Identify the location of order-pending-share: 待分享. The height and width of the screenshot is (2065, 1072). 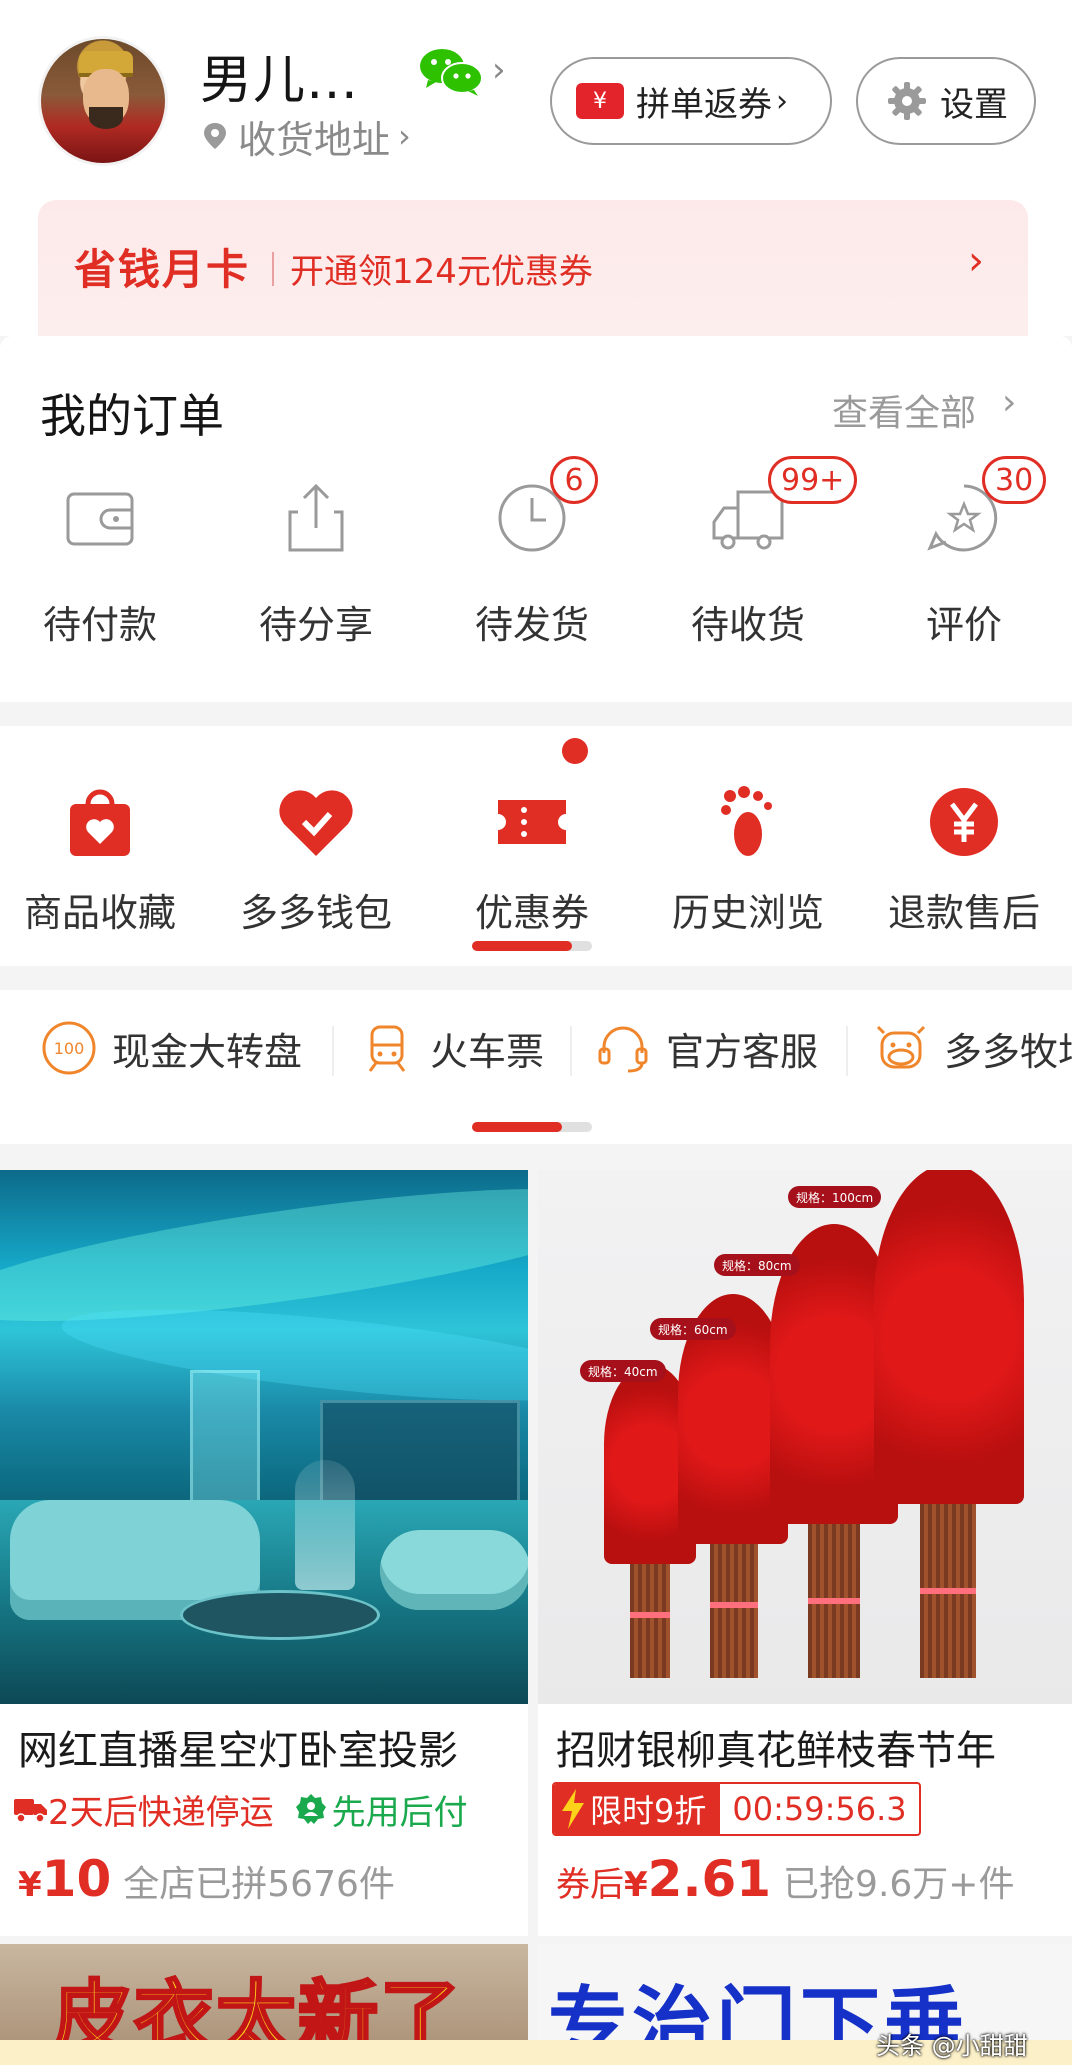
(316, 566).